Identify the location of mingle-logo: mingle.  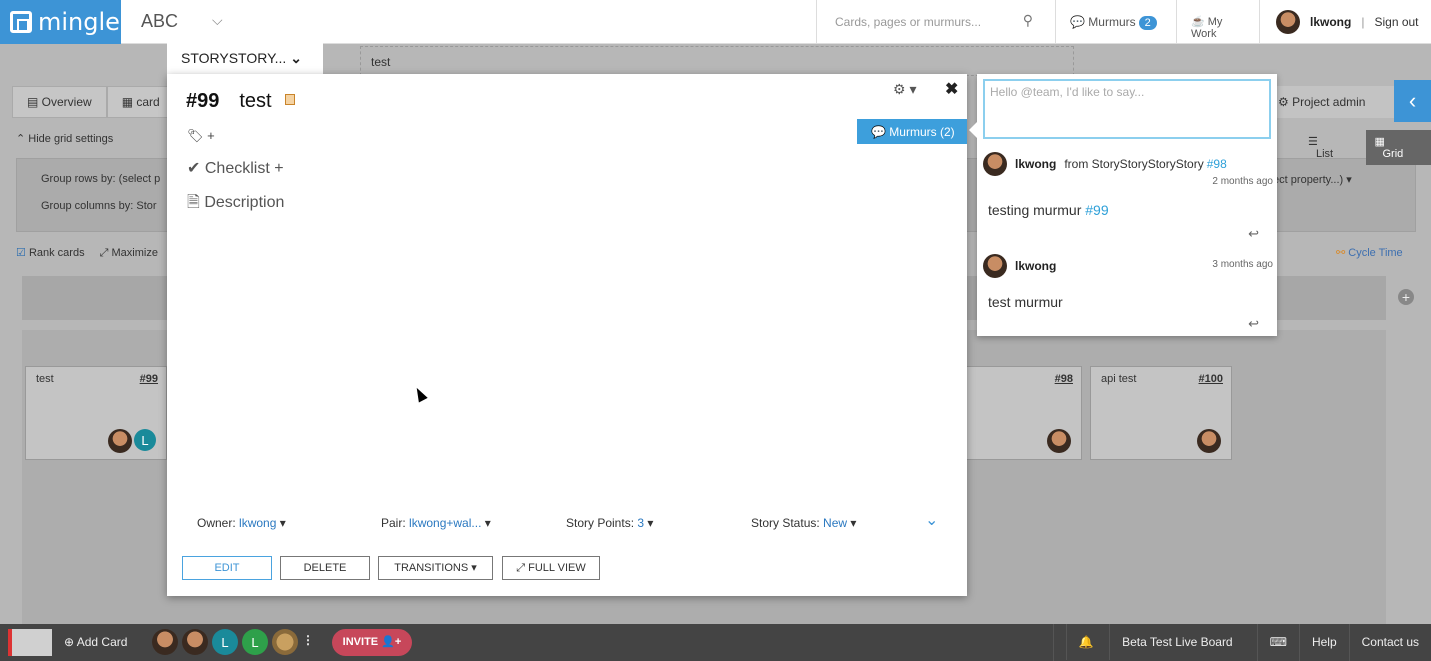
(60, 22).